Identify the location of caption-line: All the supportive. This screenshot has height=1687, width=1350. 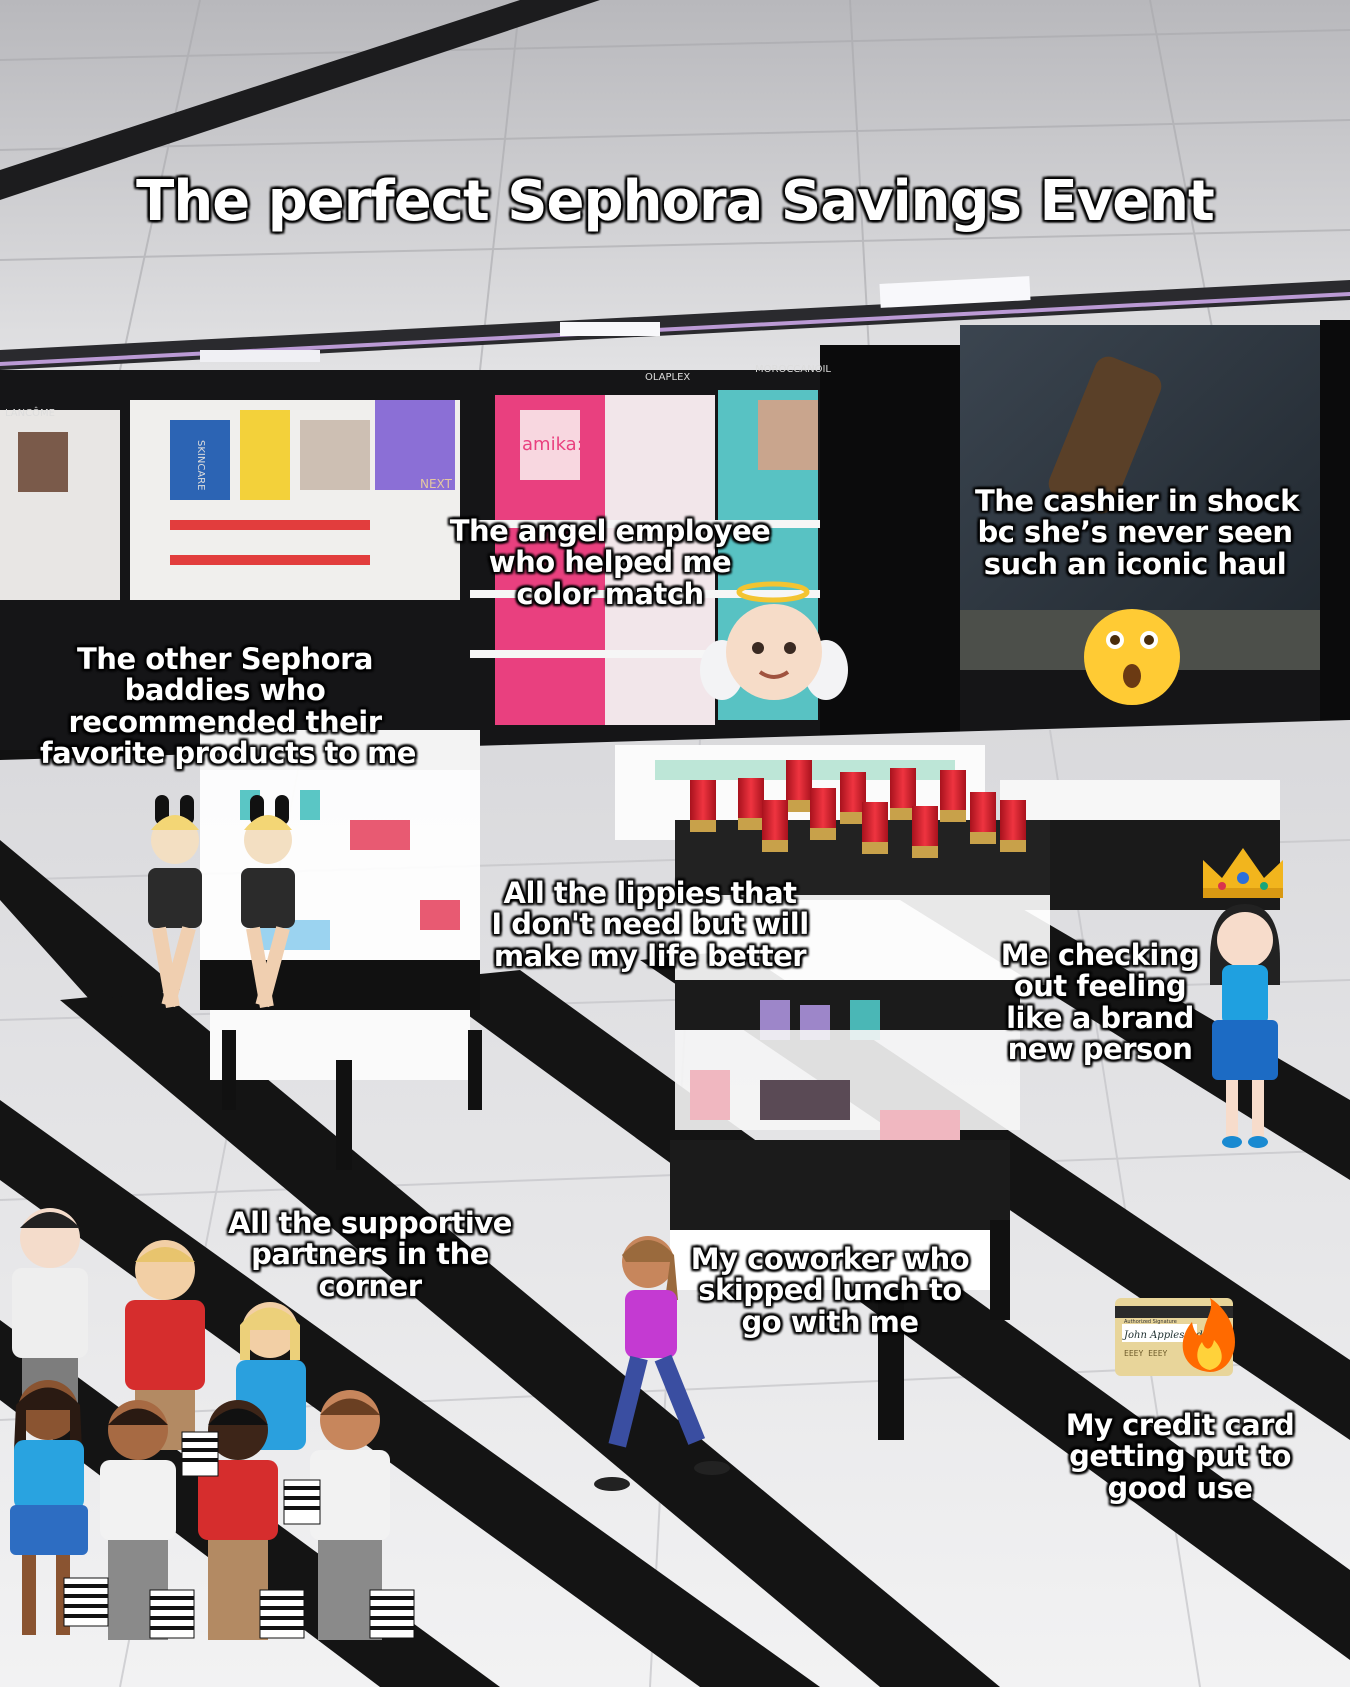
(370, 1223).